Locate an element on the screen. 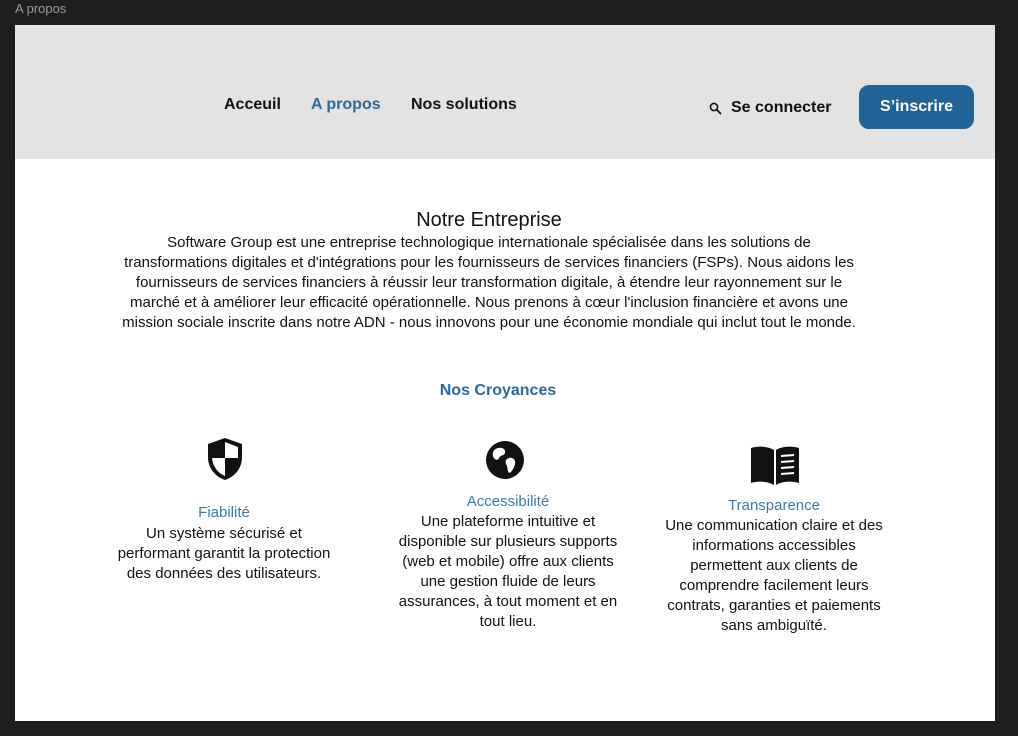  beliefs-title: Nos Croyances is located at coordinates (498, 390).